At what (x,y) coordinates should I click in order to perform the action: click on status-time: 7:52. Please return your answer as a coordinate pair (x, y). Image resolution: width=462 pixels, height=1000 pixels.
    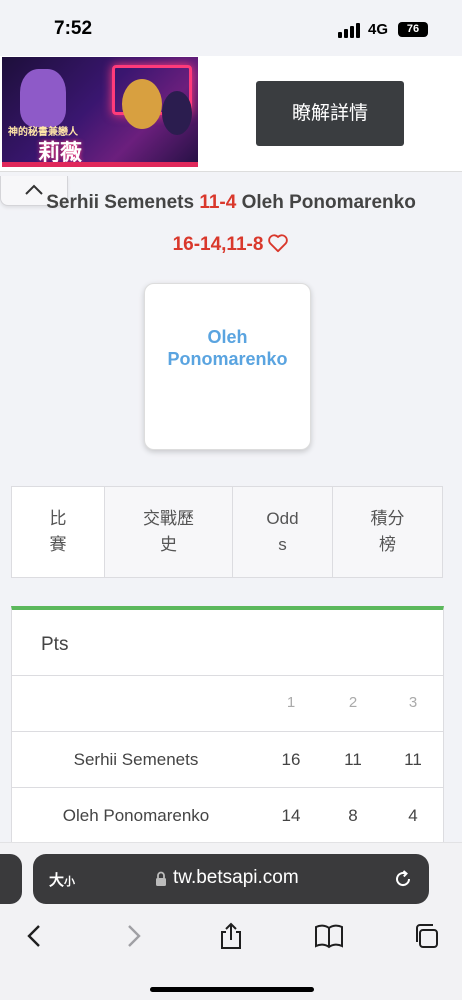
    Looking at the image, I should click on (73, 28).